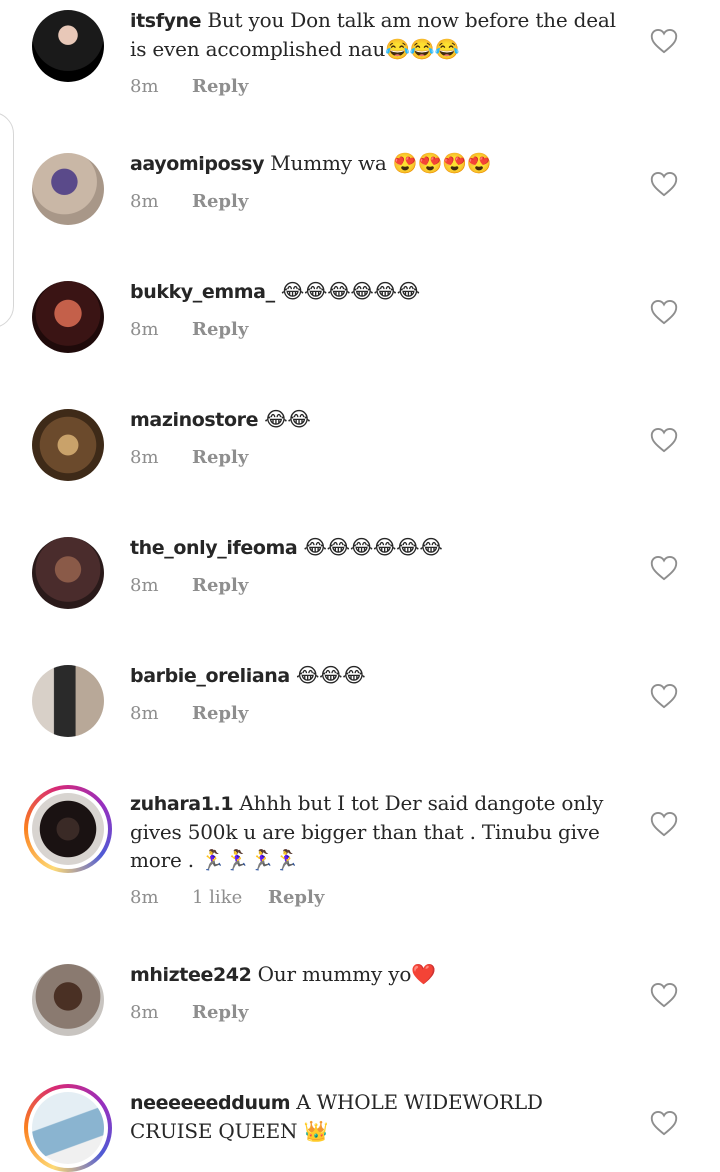 The height and width of the screenshot is (1172, 720). I want to click on side-panel-edge, so click(7, 220).